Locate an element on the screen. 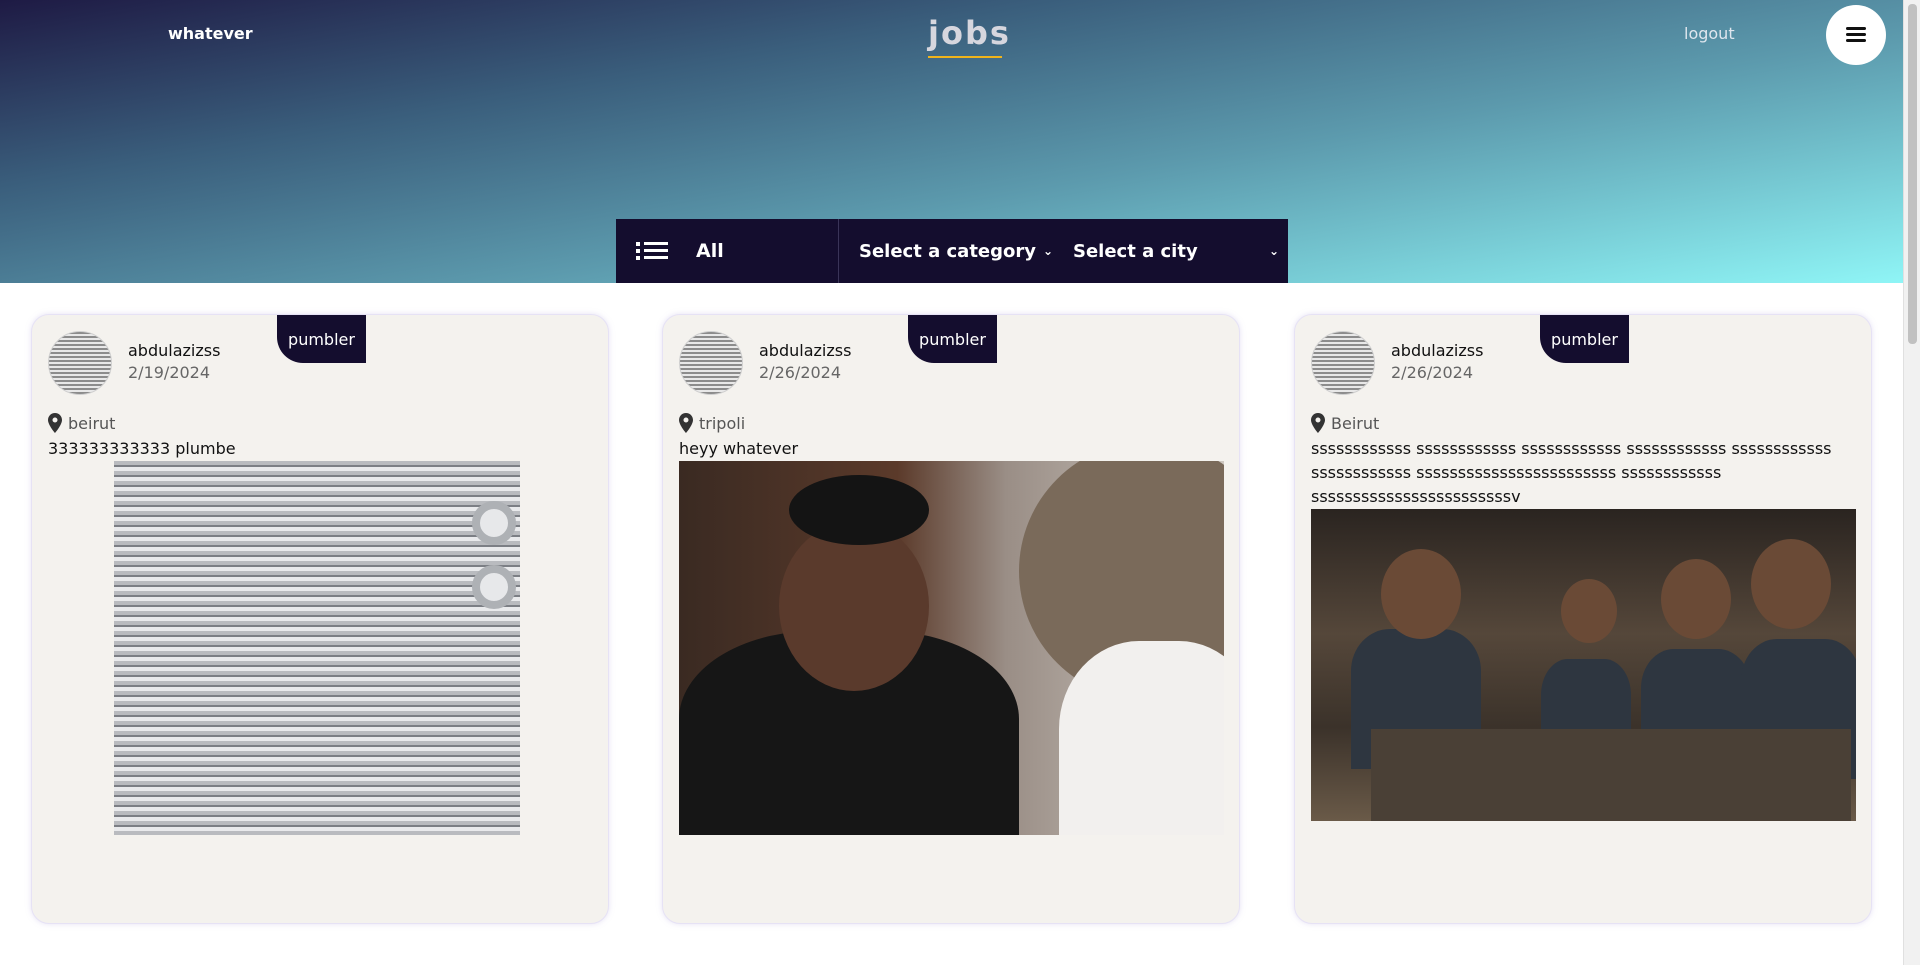 The image size is (1920, 965). scrollbar-thumb is located at coordinates (1912, 174).